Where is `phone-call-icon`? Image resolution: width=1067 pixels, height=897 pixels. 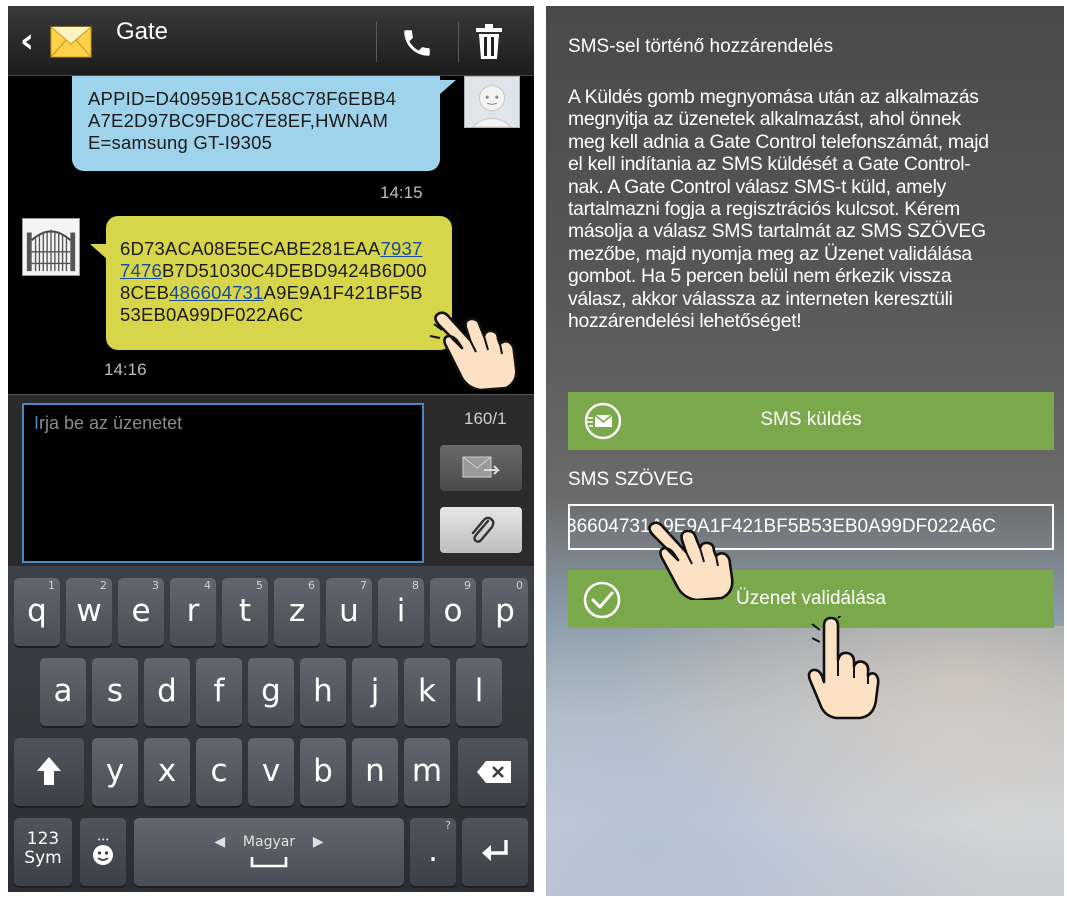 phone-call-icon is located at coordinates (417, 43).